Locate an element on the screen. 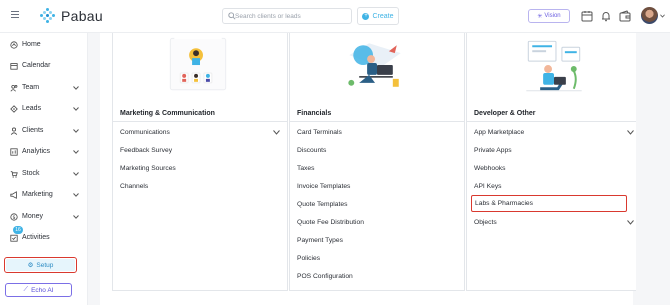 The height and width of the screenshot is (305, 670). user-avatar is located at coordinates (649, 15).